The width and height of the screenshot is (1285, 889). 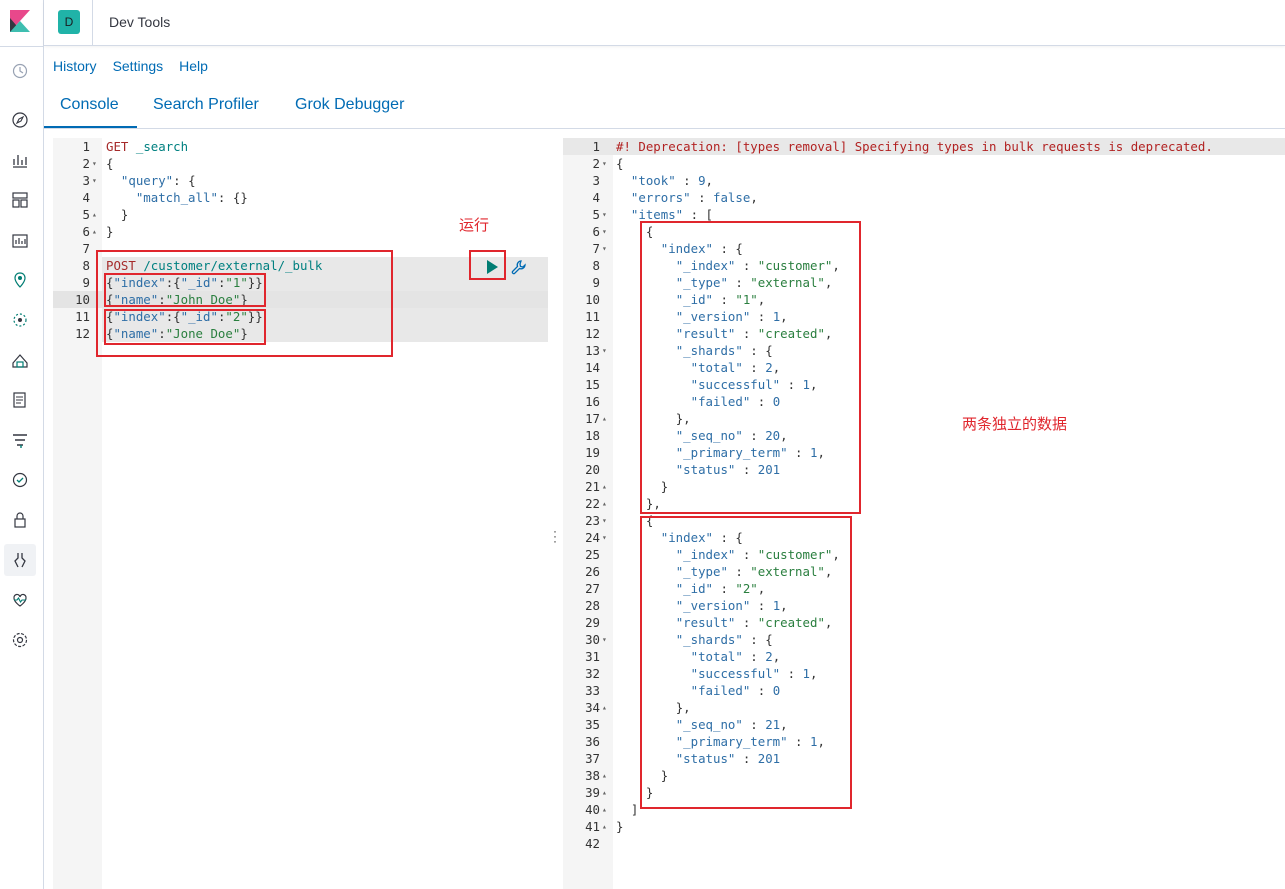 What do you see at coordinates (596, 163) in the screenshot?
I see `line-number: 2` at bounding box center [596, 163].